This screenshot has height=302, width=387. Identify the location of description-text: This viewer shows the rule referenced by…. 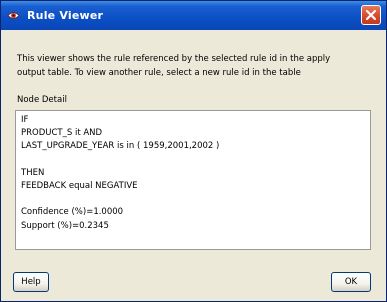
(197, 66).